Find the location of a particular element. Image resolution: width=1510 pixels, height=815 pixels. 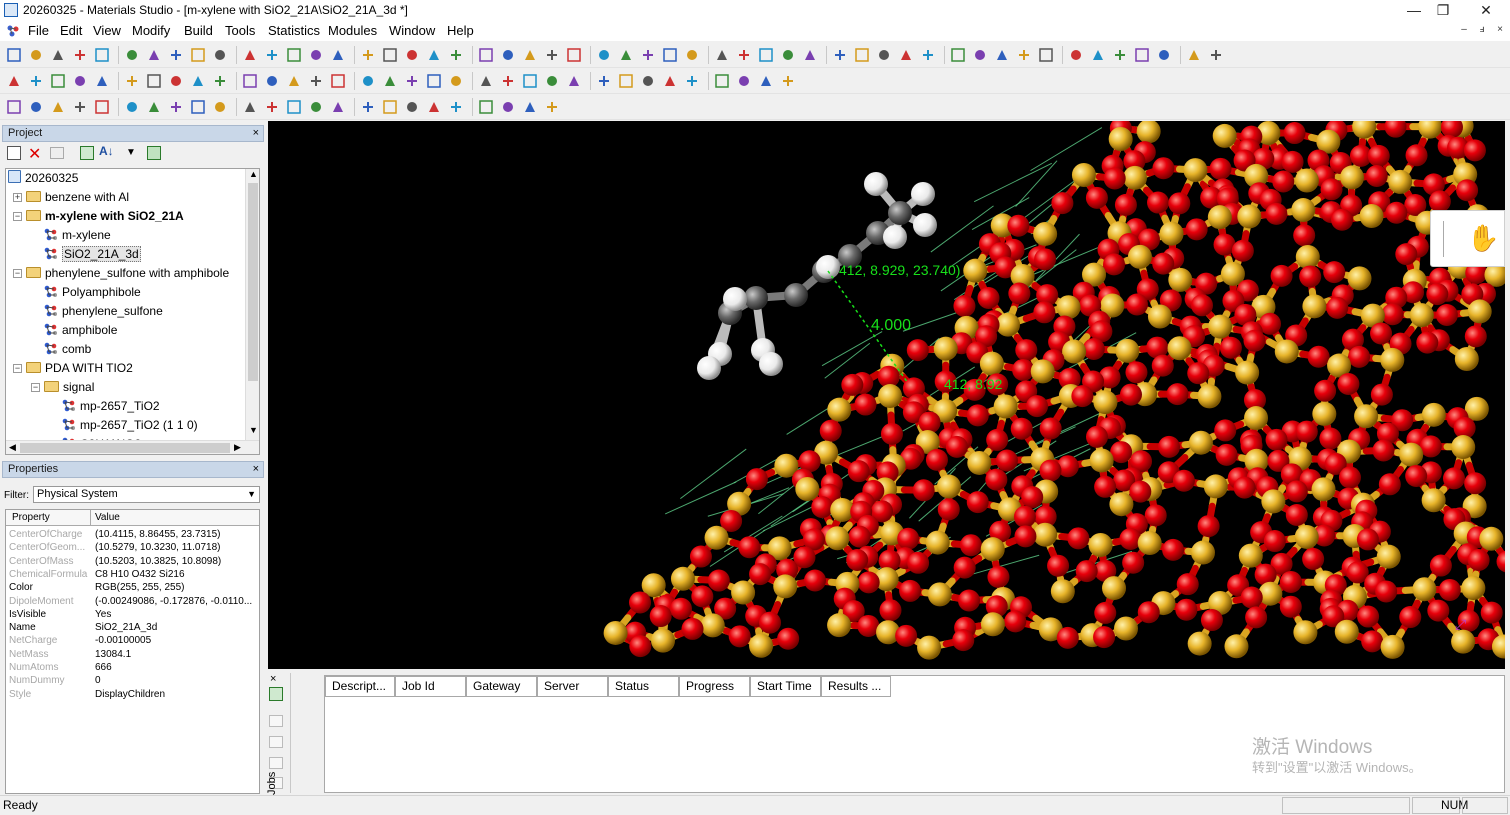

tree-item: comb is located at coordinates (67, 349).